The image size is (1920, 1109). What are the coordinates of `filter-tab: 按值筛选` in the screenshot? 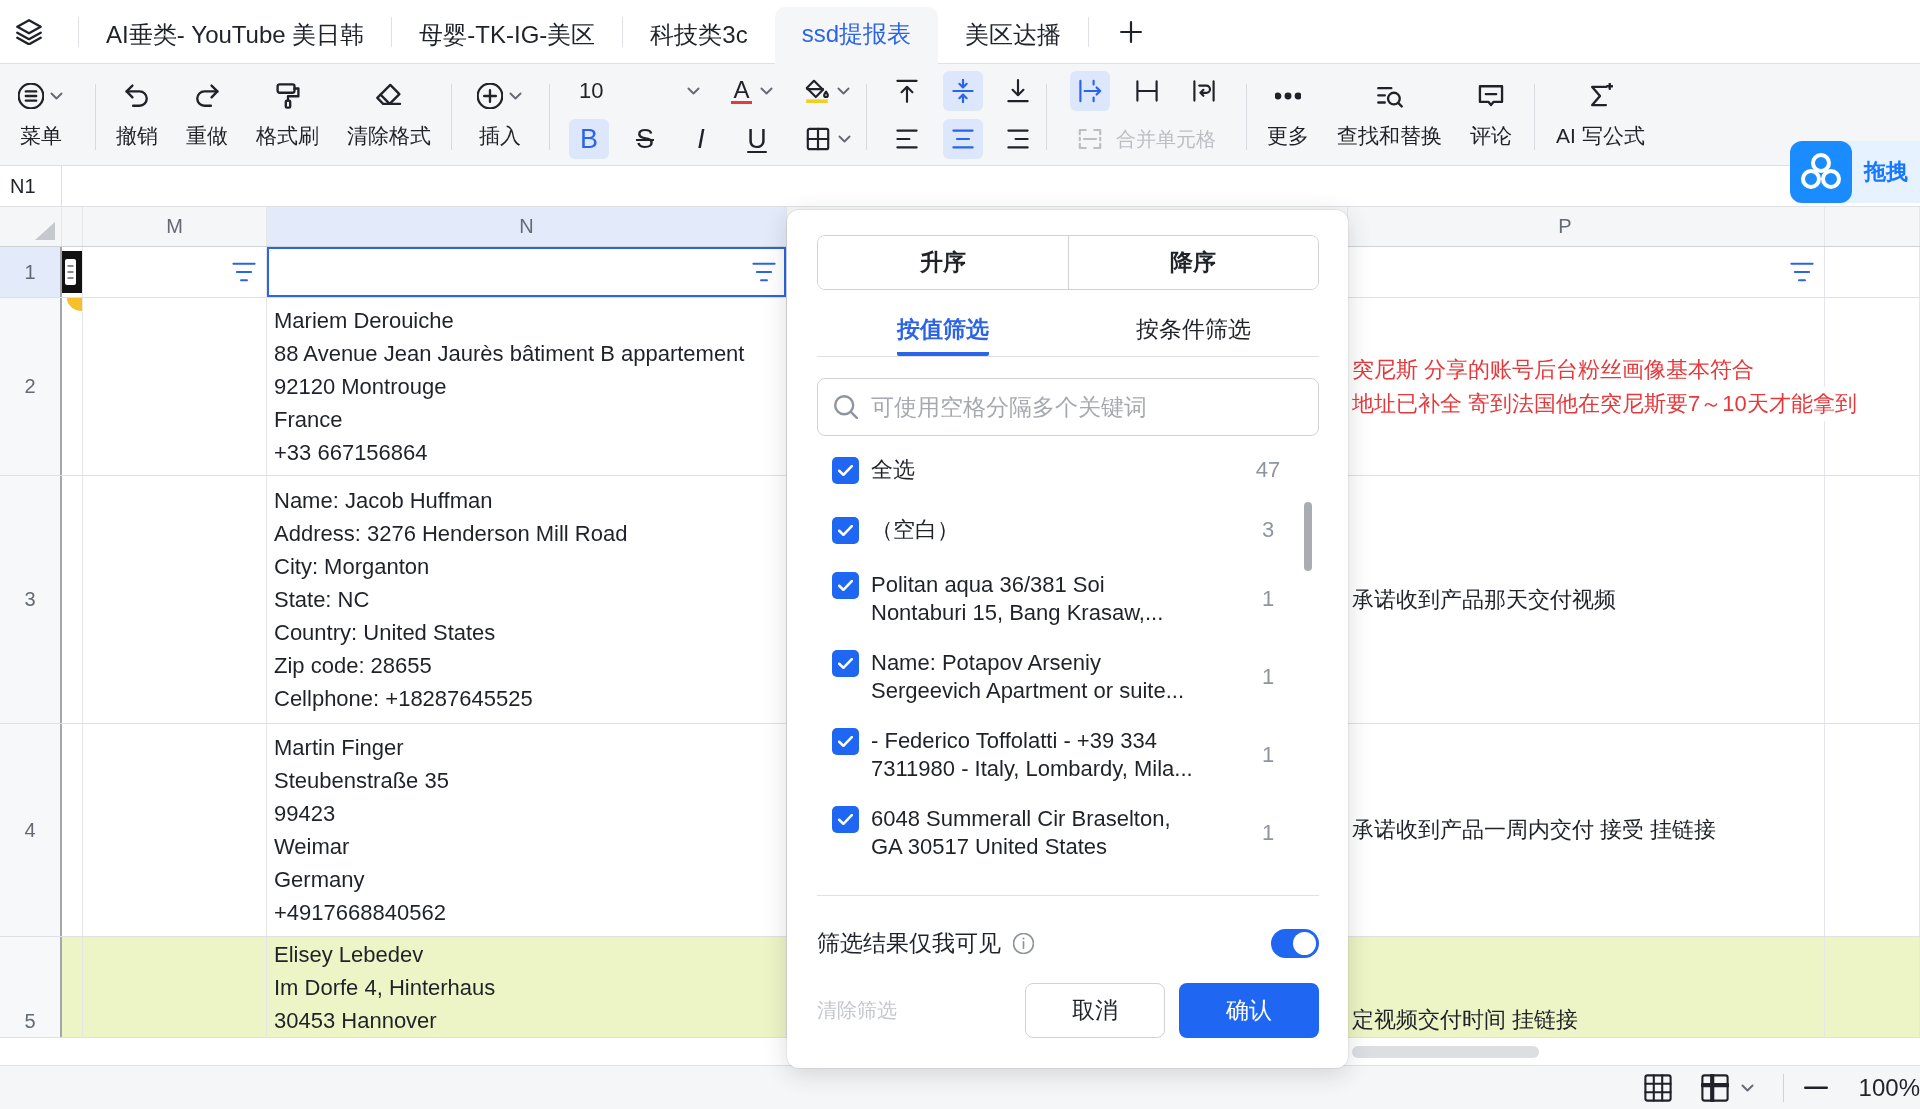 It's located at (942, 331).